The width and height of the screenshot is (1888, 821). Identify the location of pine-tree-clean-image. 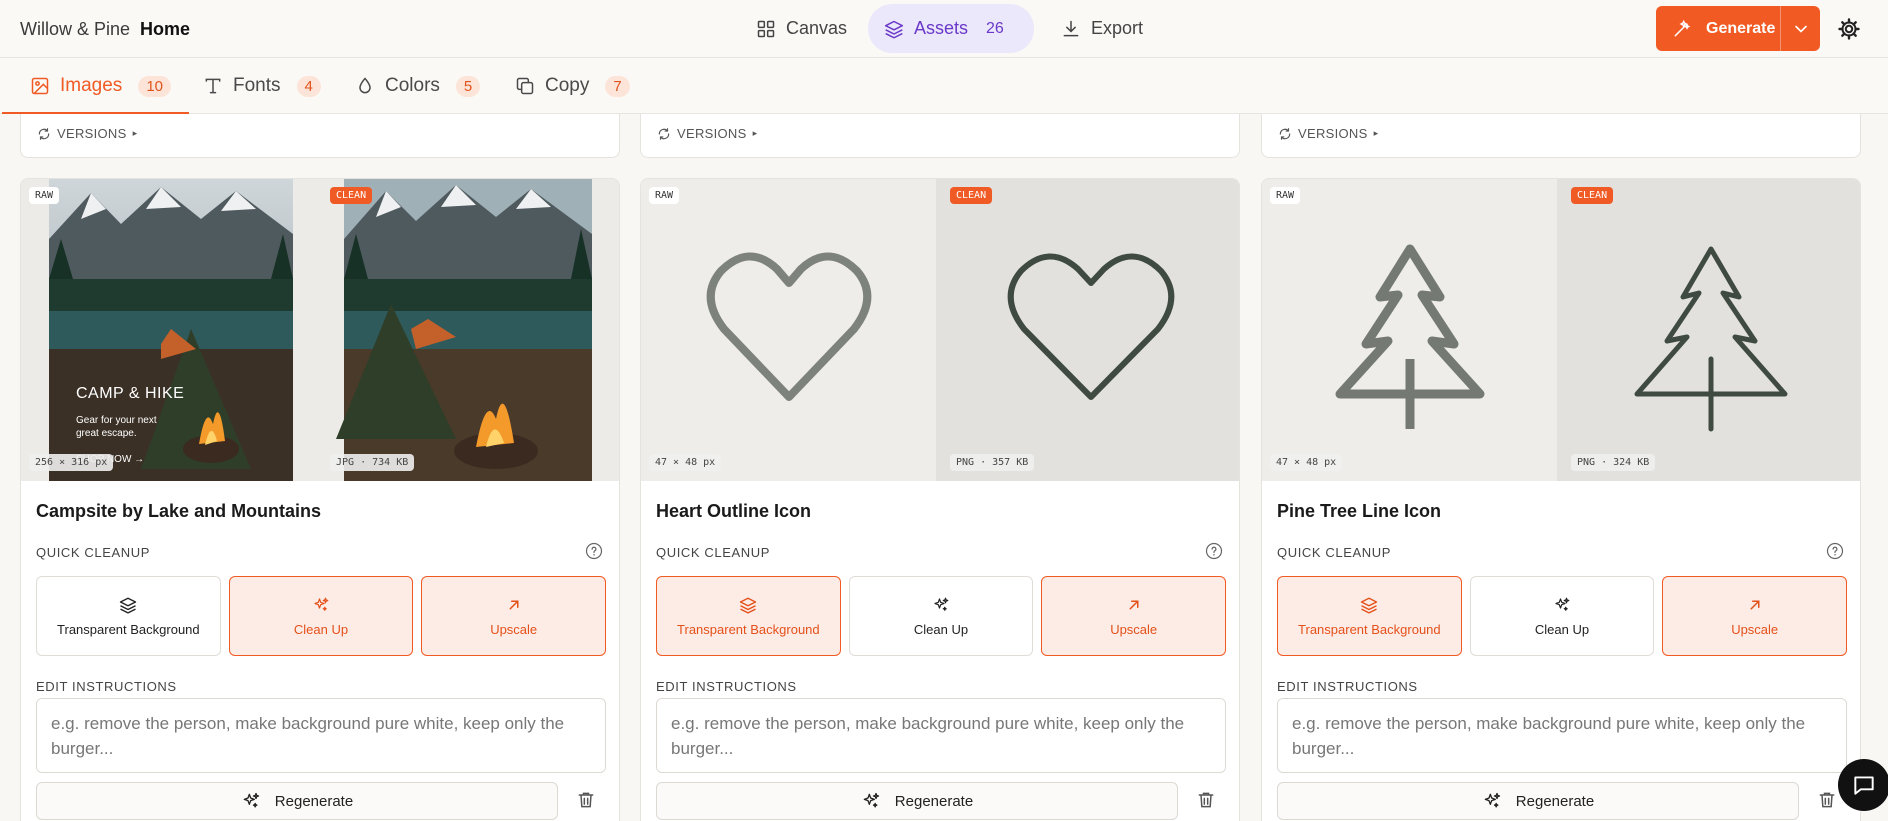
(1711, 339).